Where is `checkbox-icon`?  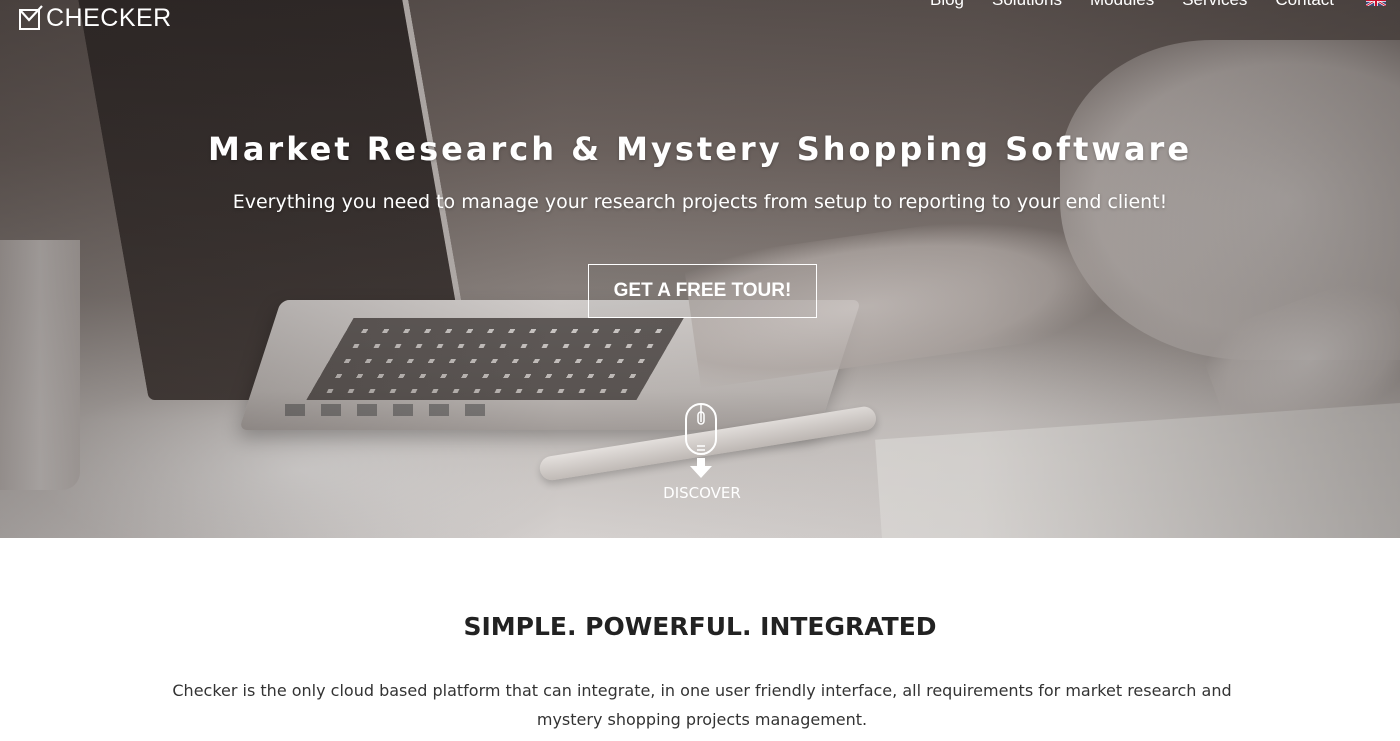 checkbox-icon is located at coordinates (31, 17).